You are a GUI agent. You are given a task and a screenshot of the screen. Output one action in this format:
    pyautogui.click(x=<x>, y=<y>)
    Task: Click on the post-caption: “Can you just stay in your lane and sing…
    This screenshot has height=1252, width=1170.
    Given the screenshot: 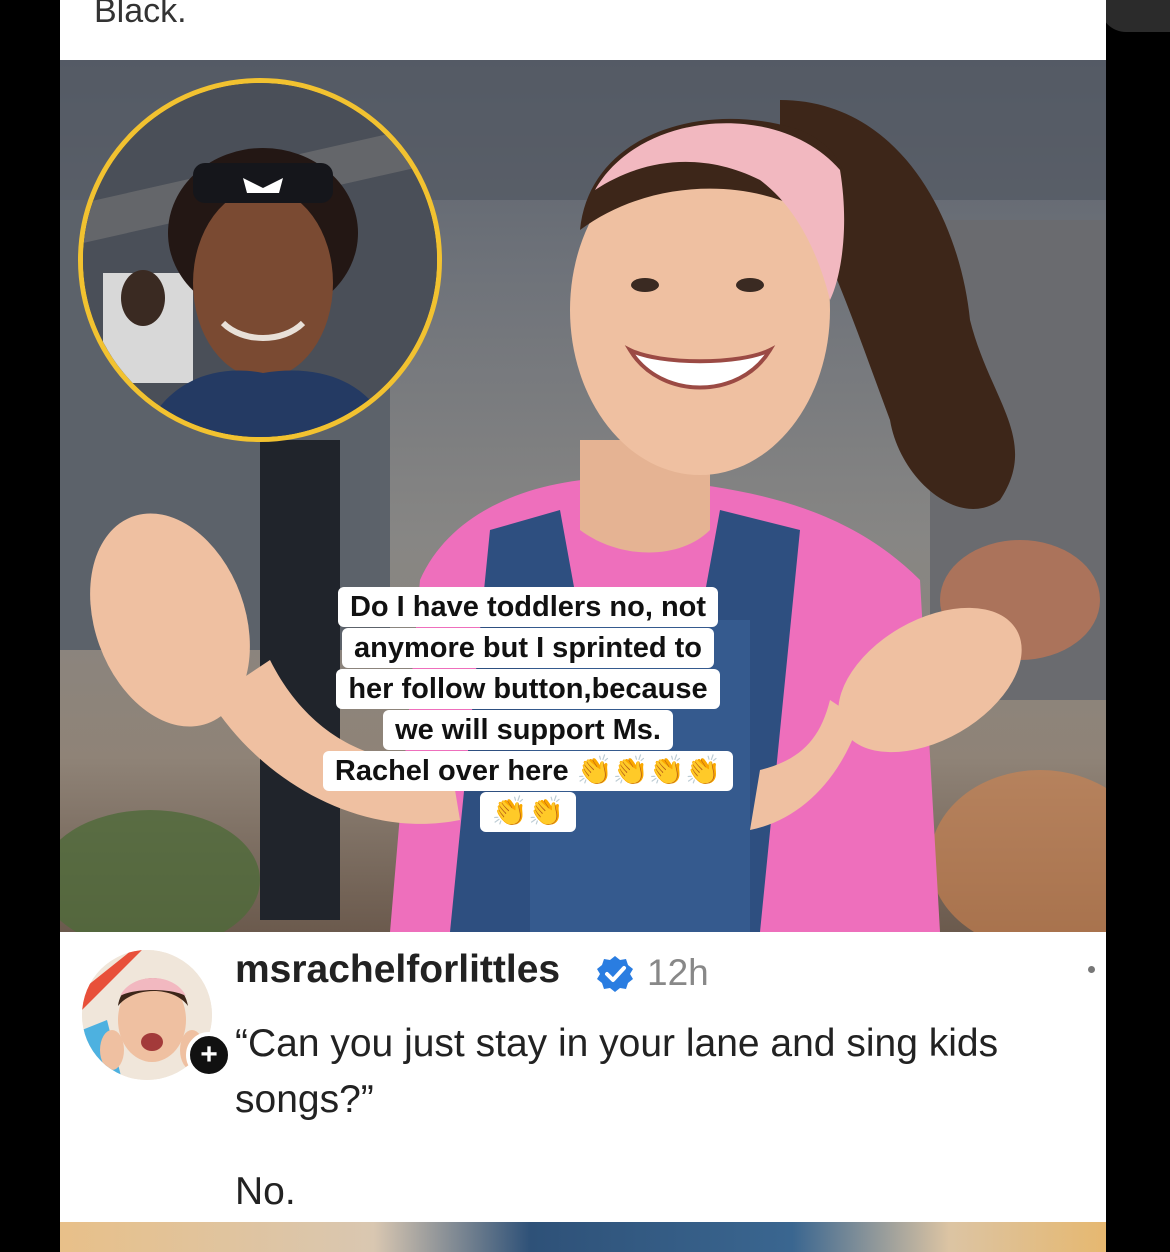 What is the action you would take?
    pyautogui.click(x=617, y=1071)
    